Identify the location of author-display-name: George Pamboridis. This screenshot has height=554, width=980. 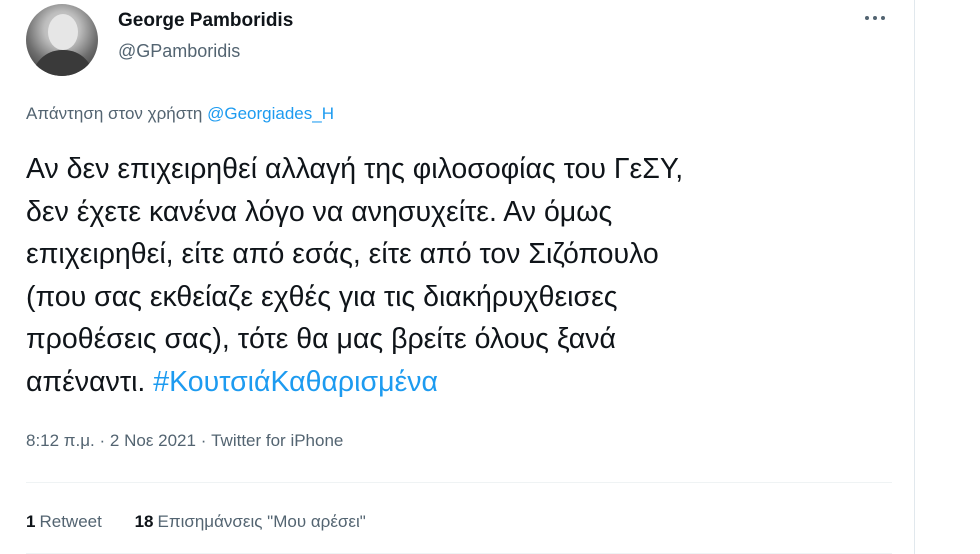
(205, 21).